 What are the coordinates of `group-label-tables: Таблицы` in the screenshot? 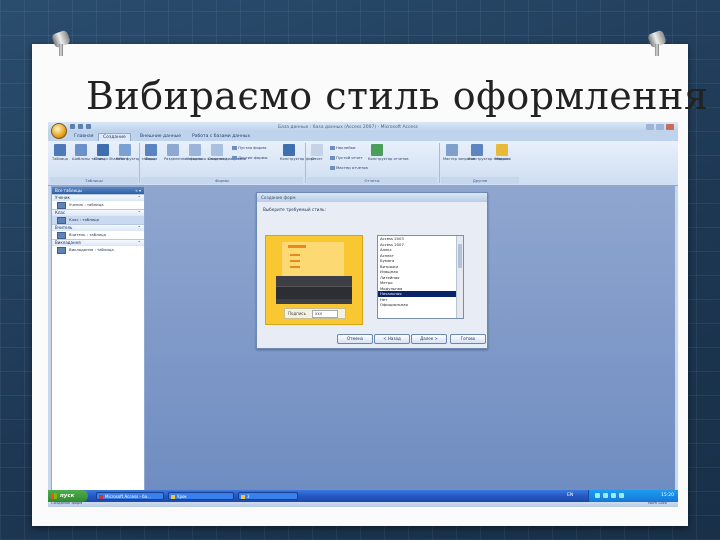 It's located at (94, 180).